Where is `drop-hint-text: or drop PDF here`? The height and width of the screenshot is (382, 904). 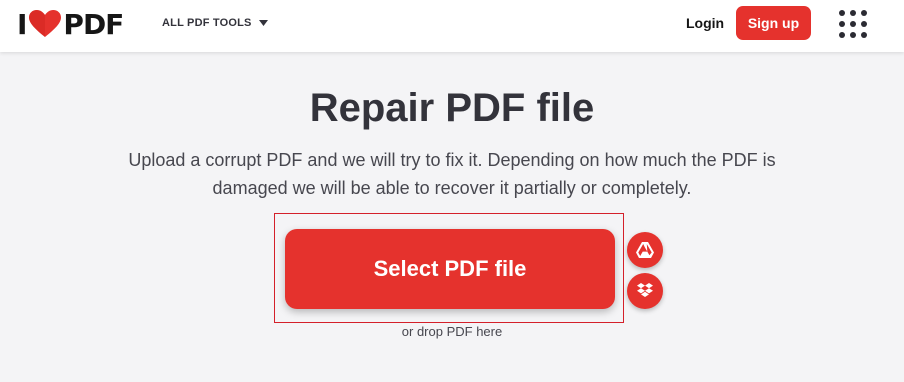
drop-hint-text: or drop PDF here is located at coordinates (452, 331).